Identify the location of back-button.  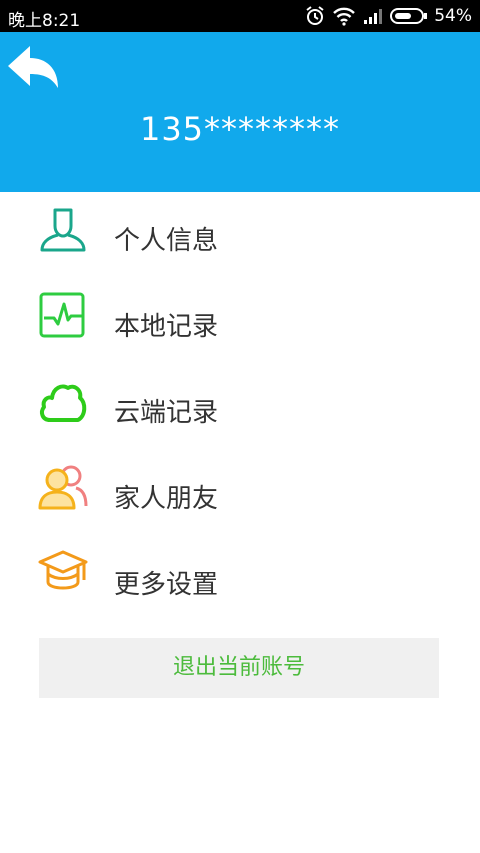
(35, 68).